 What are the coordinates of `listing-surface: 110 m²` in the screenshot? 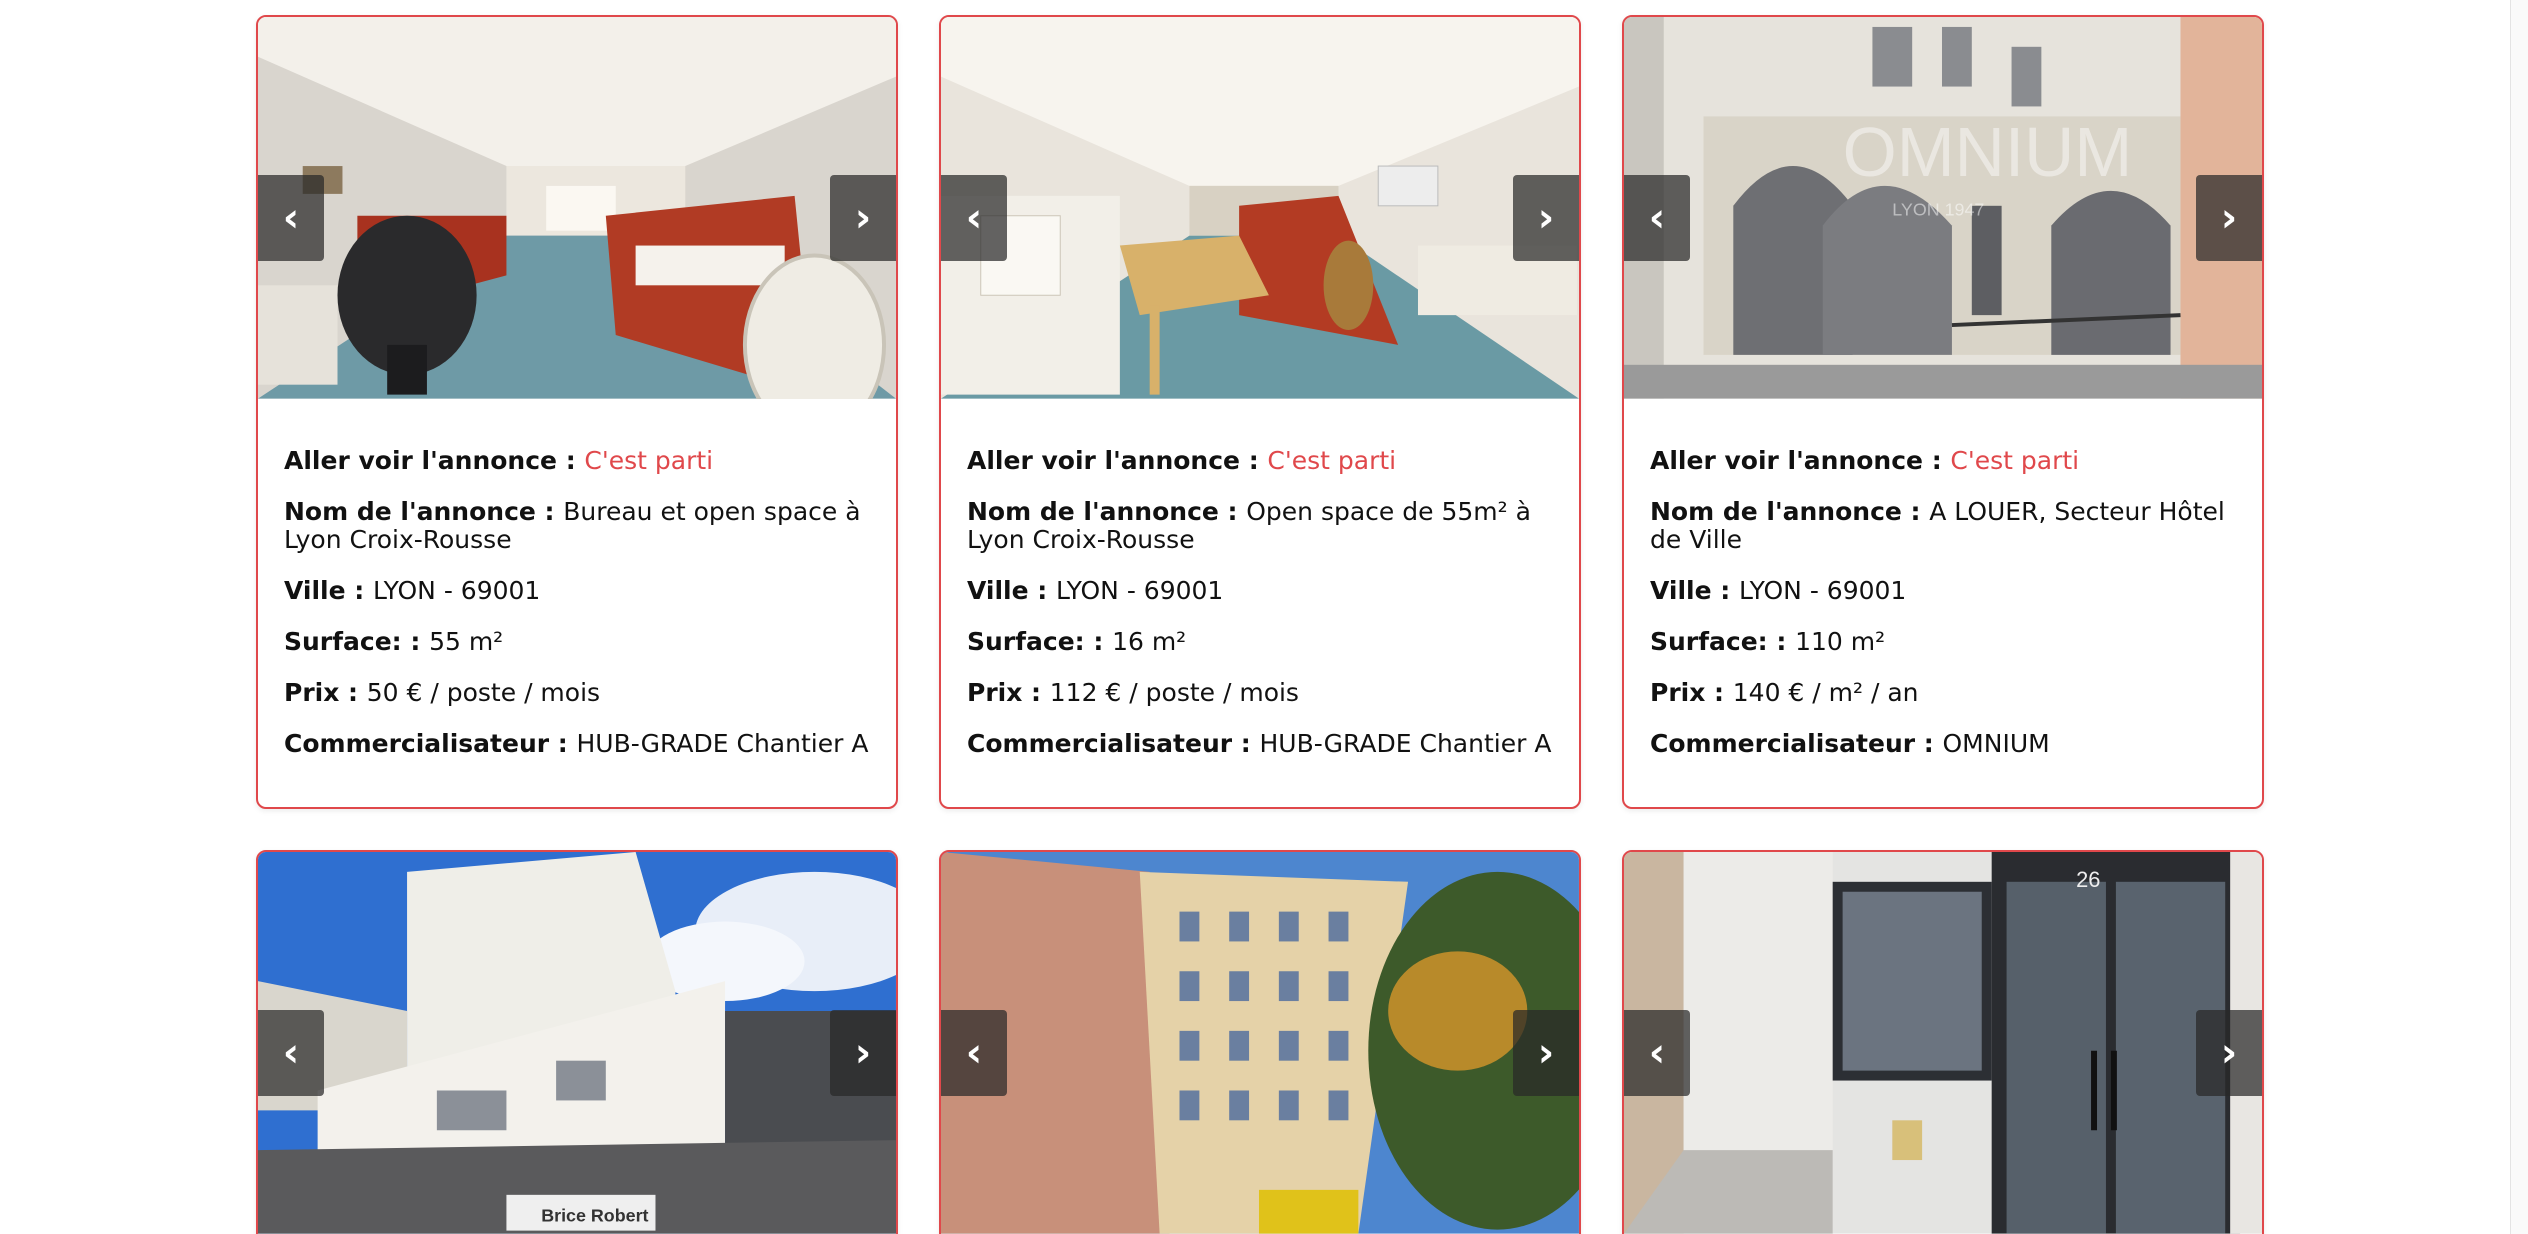 It's located at (1840, 641).